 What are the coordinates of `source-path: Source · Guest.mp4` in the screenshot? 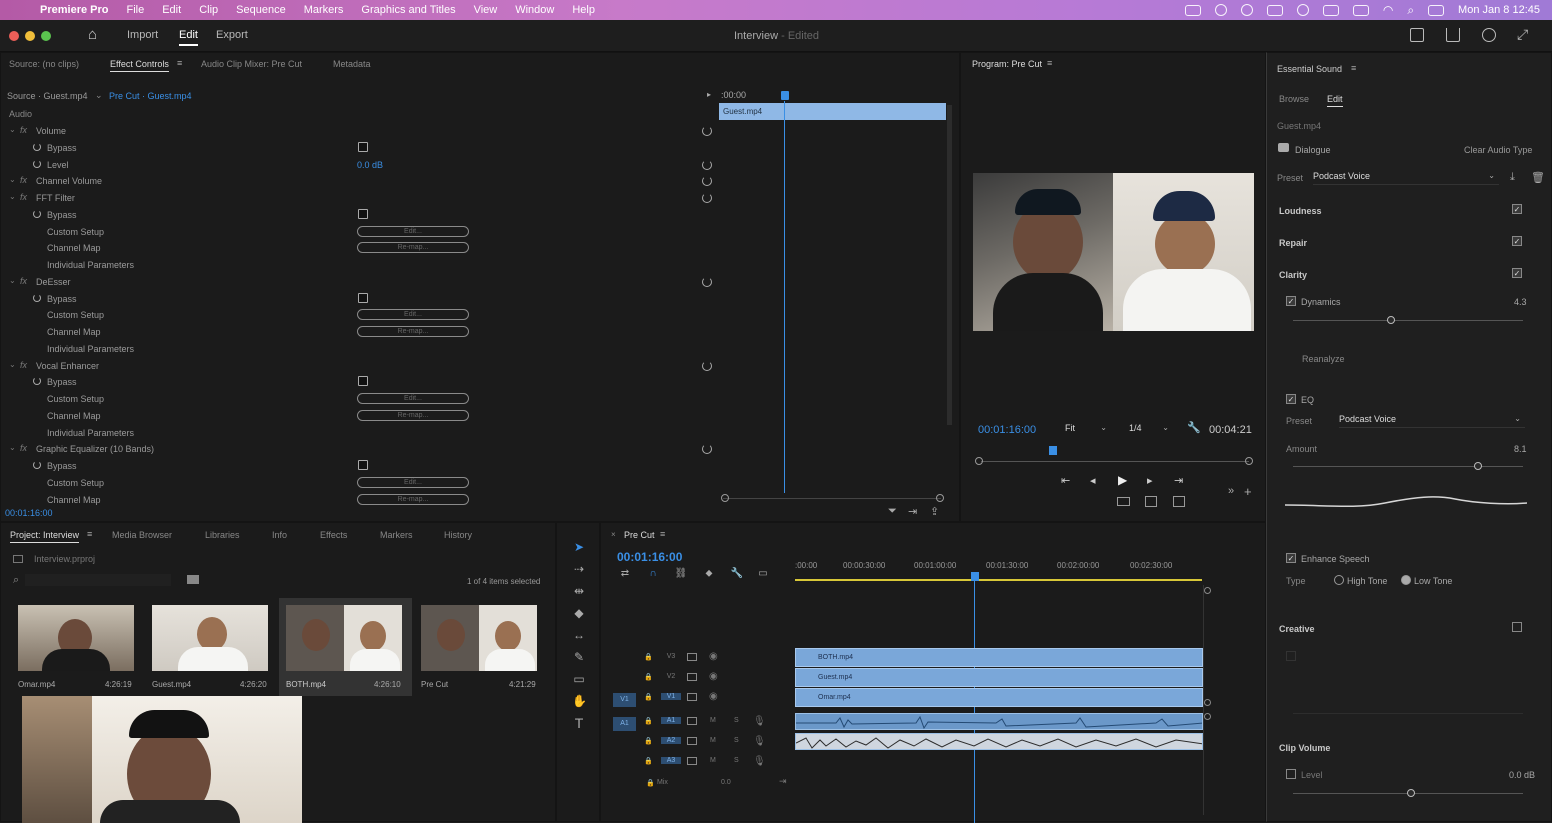 It's located at (47, 96).